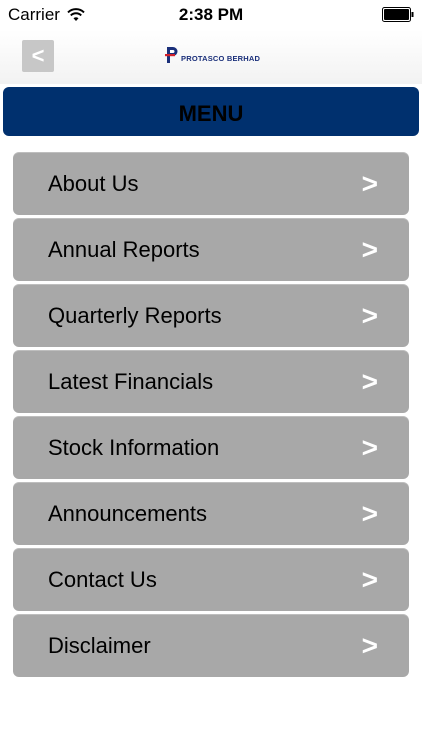 This screenshot has width=422, height=750. I want to click on company-logo: PROTASCO BERHAD, so click(212, 55).